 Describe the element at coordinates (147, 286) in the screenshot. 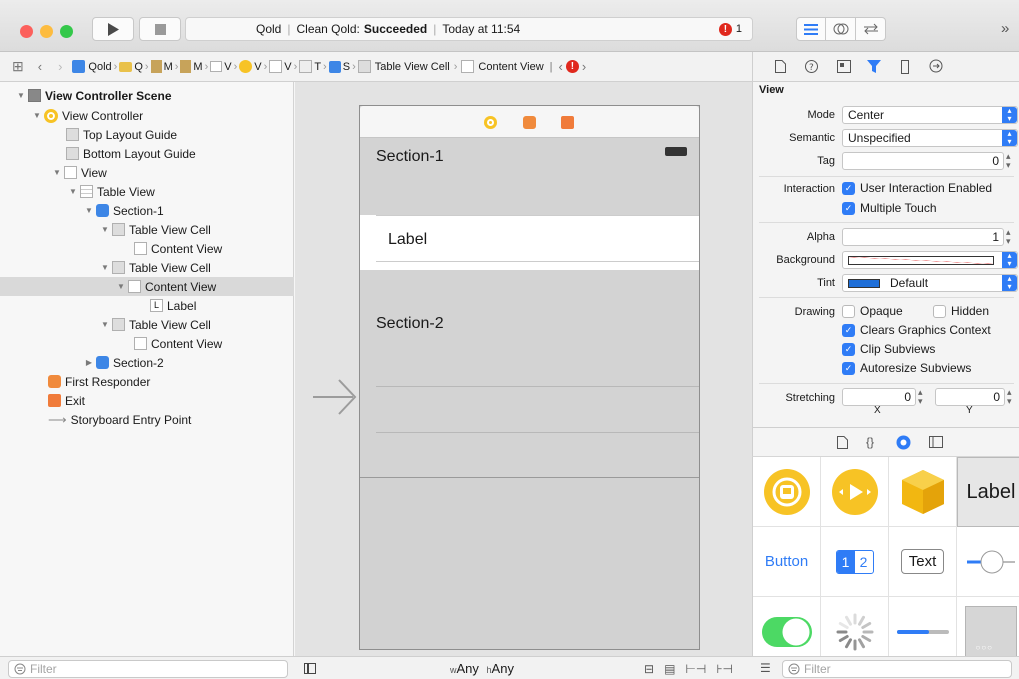

I see `outline-row-content-view-selected: ▼ Content View` at that location.